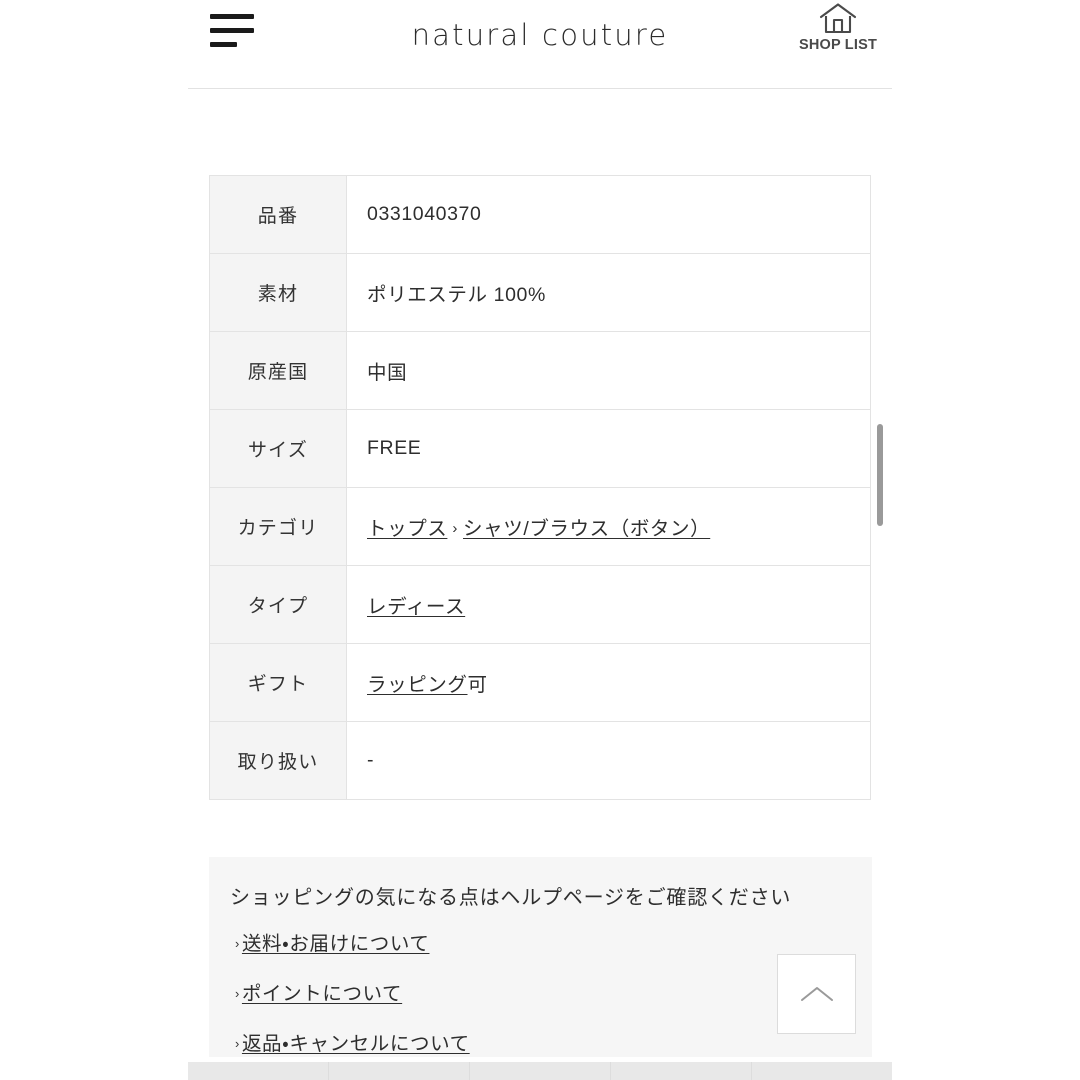 This screenshot has width=1080, height=1080. What do you see at coordinates (416, 607) in the screenshot?
I see `type-link-ladies: レディース` at bounding box center [416, 607].